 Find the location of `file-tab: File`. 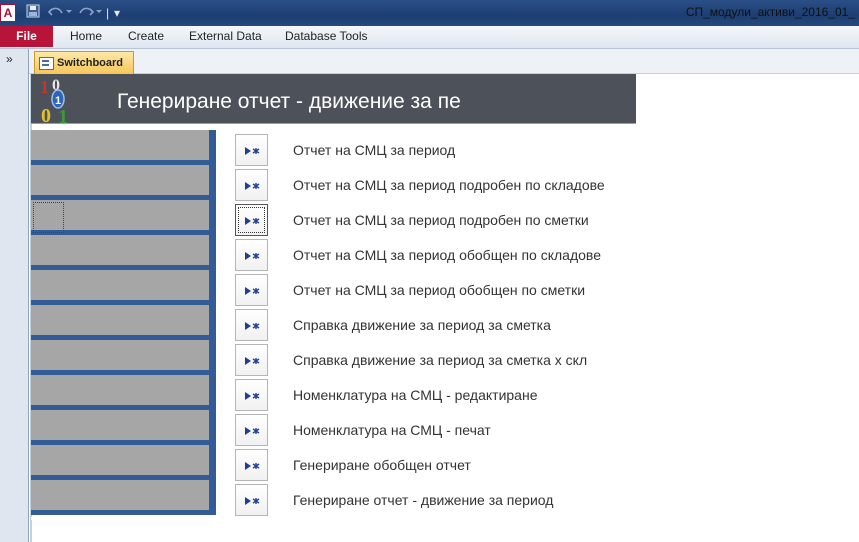

file-tab: File is located at coordinates (26, 36).